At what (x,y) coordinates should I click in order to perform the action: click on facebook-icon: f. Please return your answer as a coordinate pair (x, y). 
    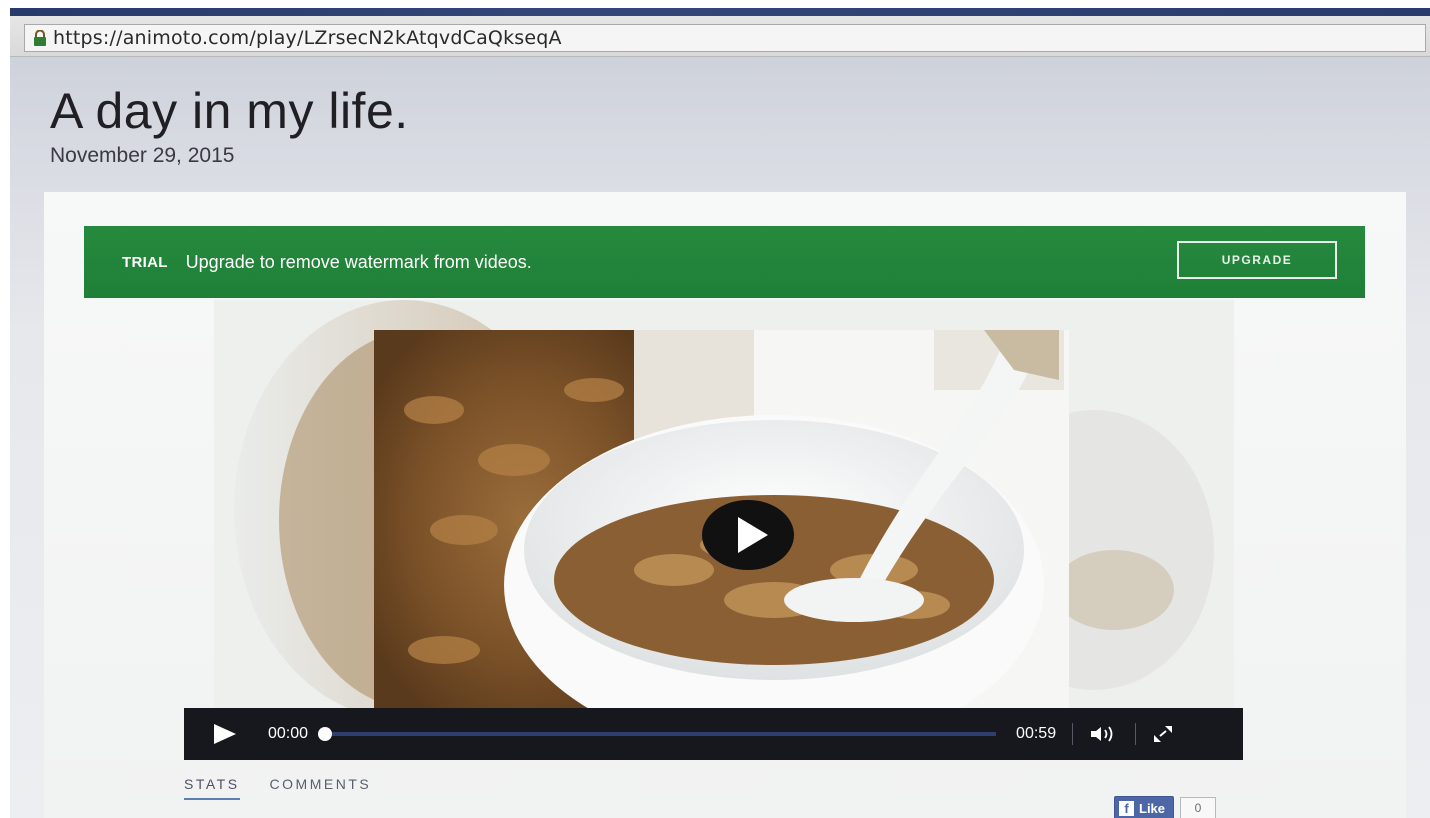
    Looking at the image, I should click on (1126, 808).